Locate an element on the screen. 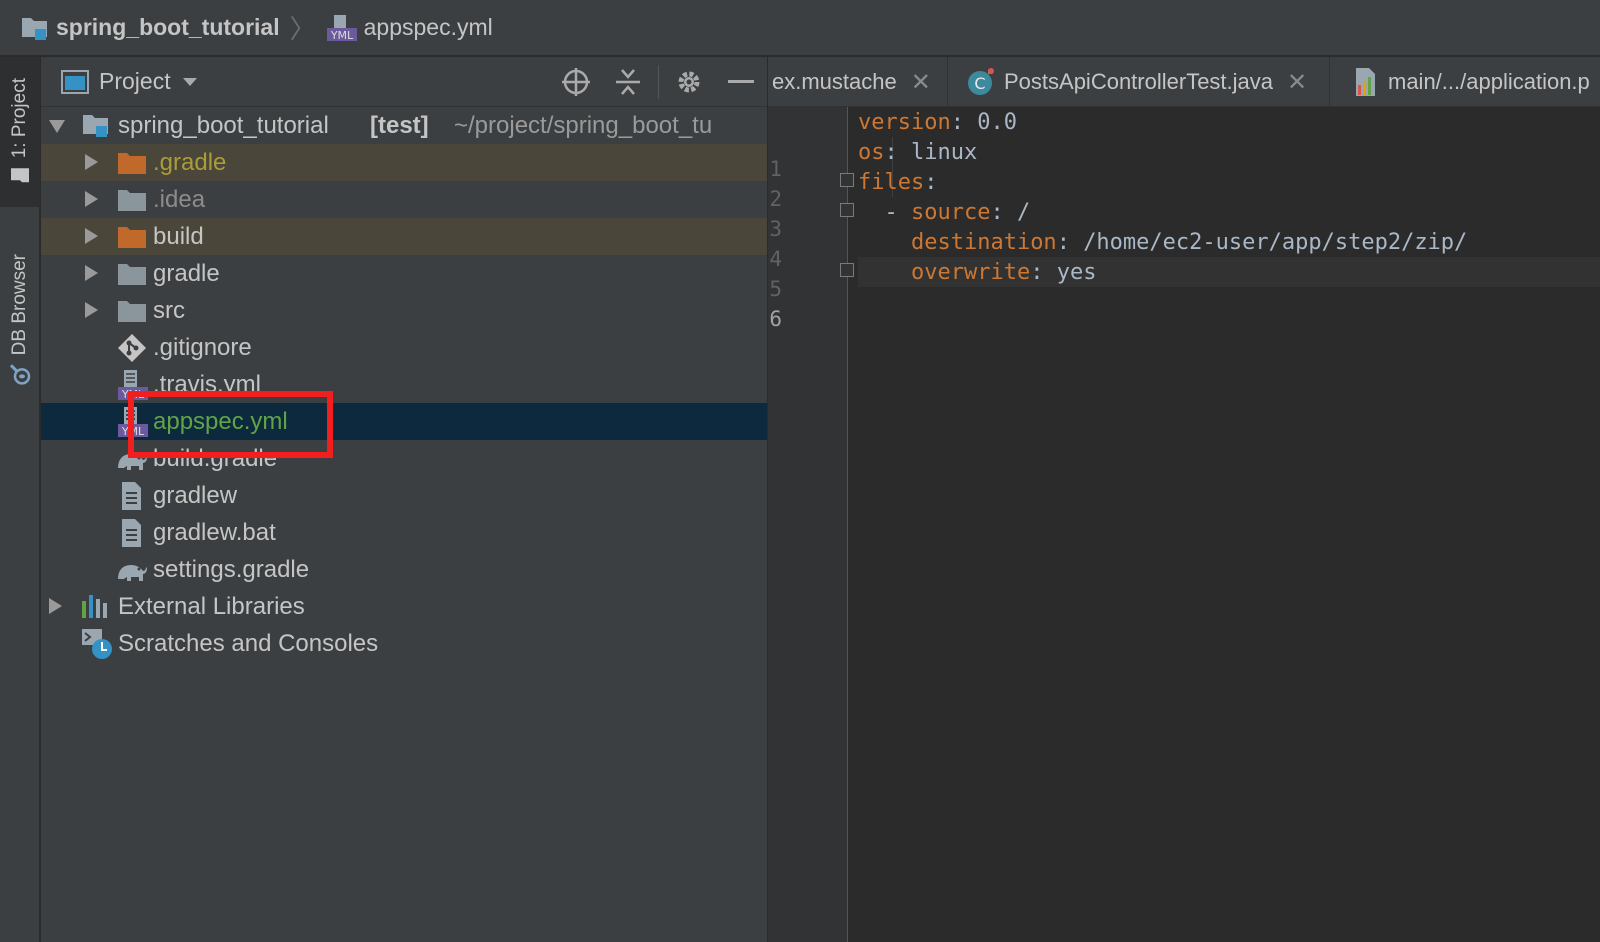  tree-item-label: build is located at coordinates (178, 236).